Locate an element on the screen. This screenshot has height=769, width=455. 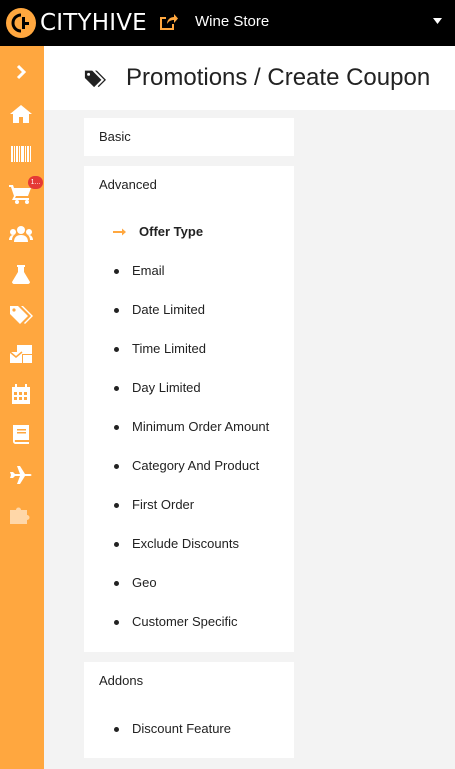
barcode-icon is located at coordinates (21, 154).